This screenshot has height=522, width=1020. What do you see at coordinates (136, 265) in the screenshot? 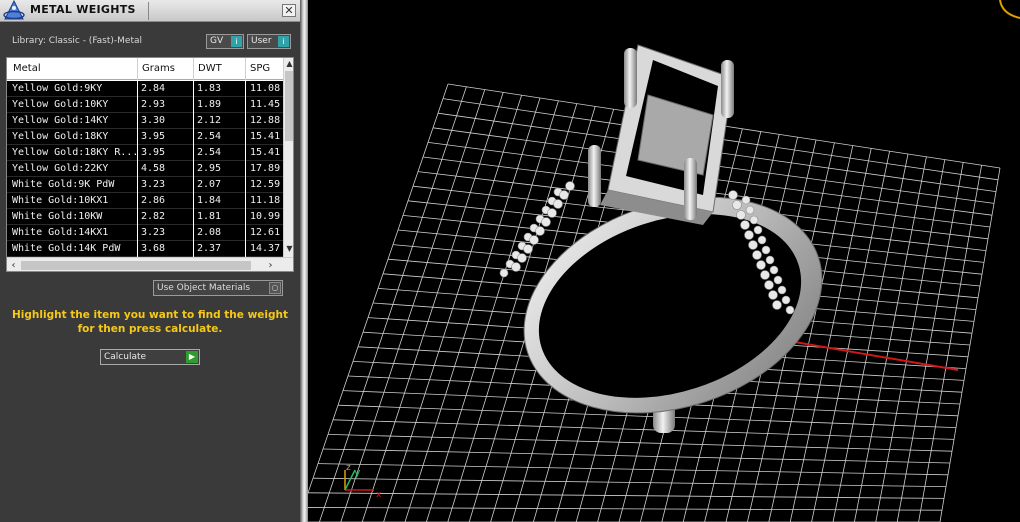
I see `horizontal-scroll-thumb` at bounding box center [136, 265].